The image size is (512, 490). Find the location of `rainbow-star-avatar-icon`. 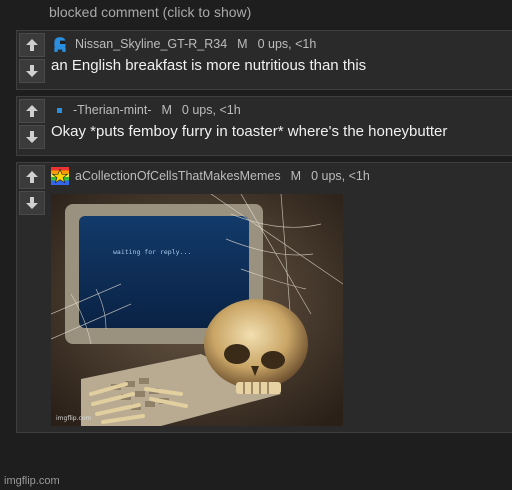

rainbow-star-avatar-icon is located at coordinates (60, 176).